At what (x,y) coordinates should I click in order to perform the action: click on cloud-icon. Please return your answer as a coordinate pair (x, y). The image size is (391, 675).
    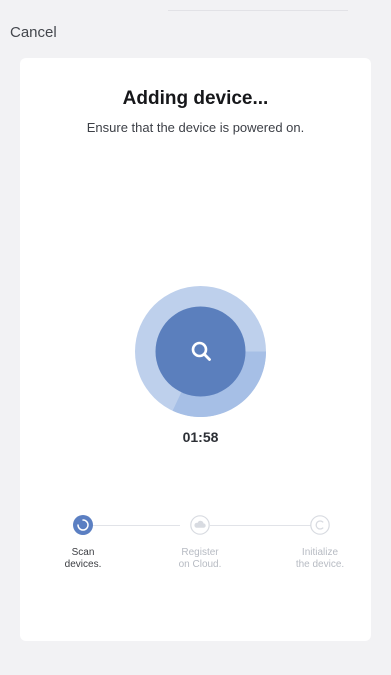
    Looking at the image, I should click on (200, 525).